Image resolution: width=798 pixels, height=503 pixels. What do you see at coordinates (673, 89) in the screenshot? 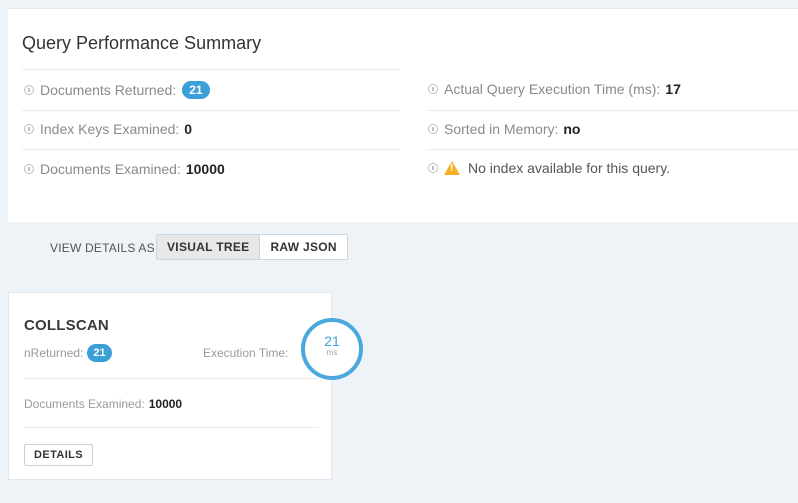
I see `execution-time-value: 17` at bounding box center [673, 89].